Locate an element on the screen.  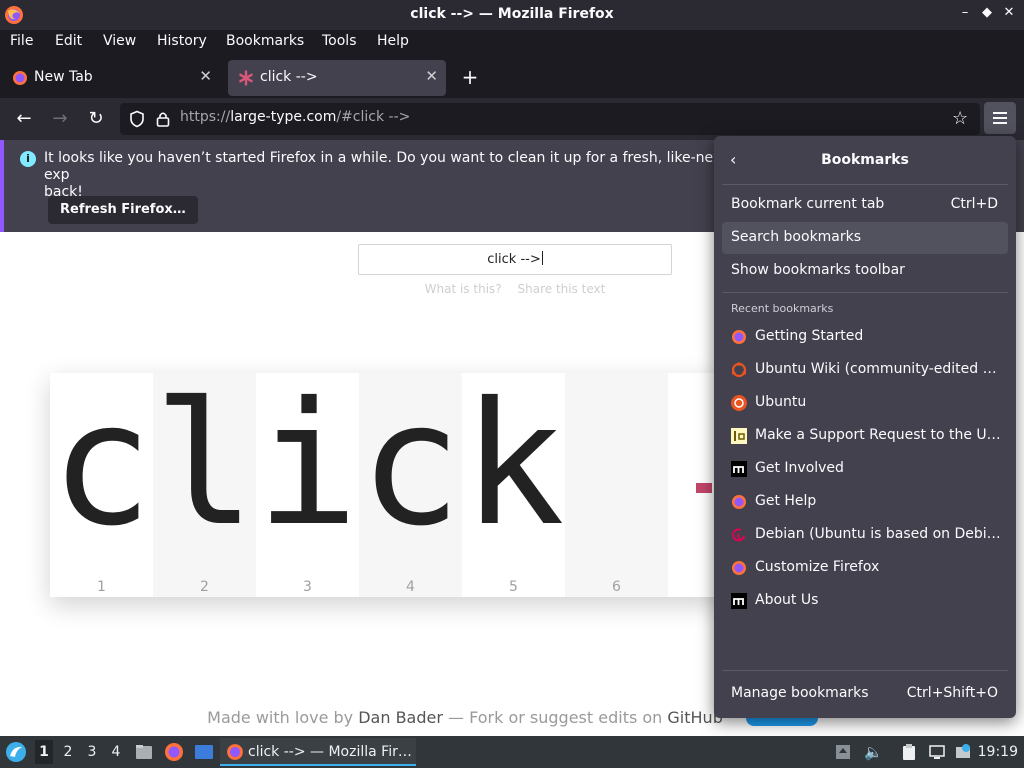
char-index: 4 is located at coordinates (410, 587).